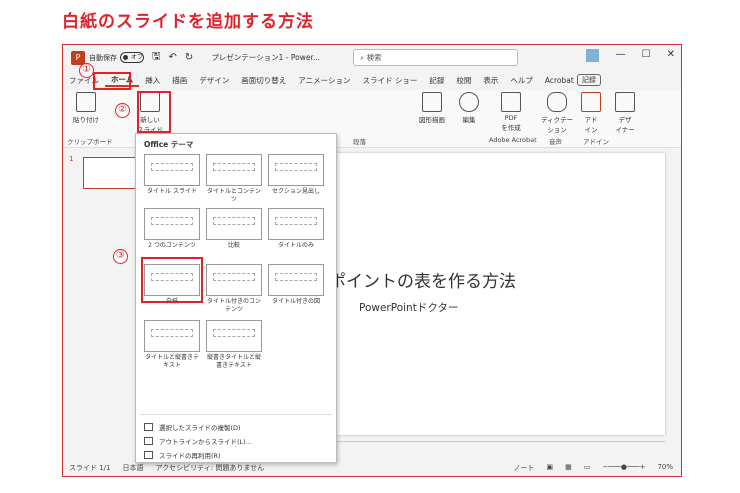 This screenshot has width=740, height=493. I want to click on layout-name: 縦書きタイトルと縦書きテキスト, so click(233, 361).